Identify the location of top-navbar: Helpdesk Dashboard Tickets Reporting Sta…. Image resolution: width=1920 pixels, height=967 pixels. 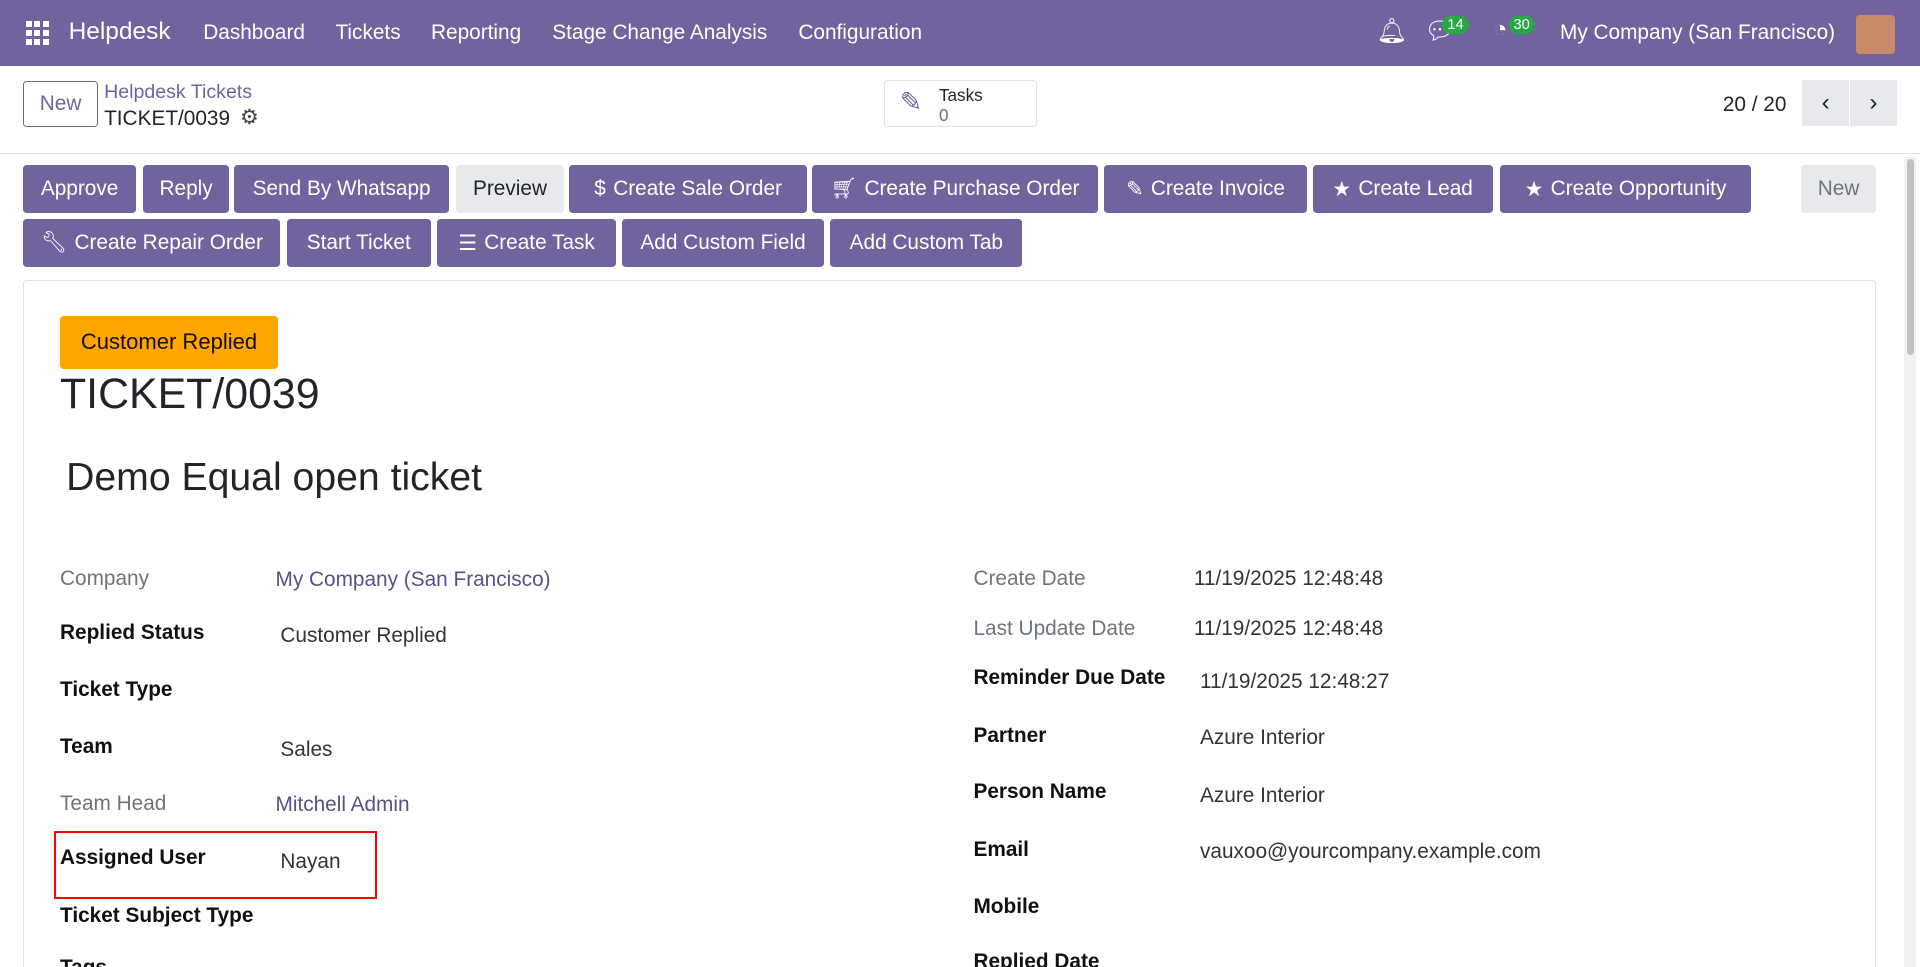
(960, 33).